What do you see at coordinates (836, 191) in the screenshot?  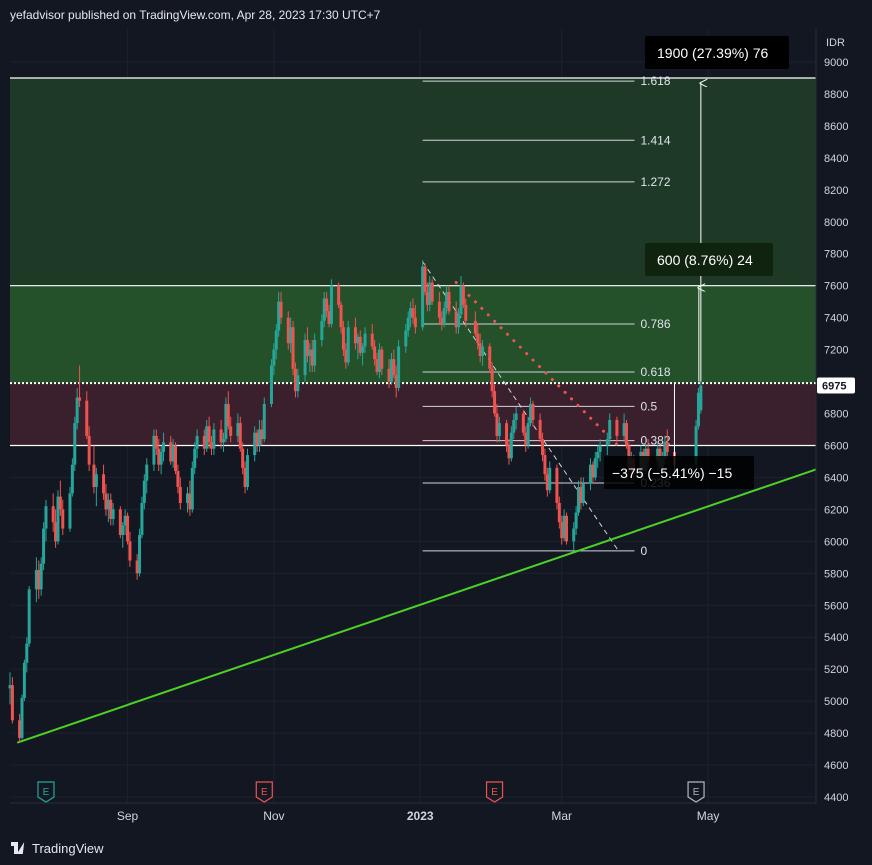 I see `price-axis-tick: 8200` at bounding box center [836, 191].